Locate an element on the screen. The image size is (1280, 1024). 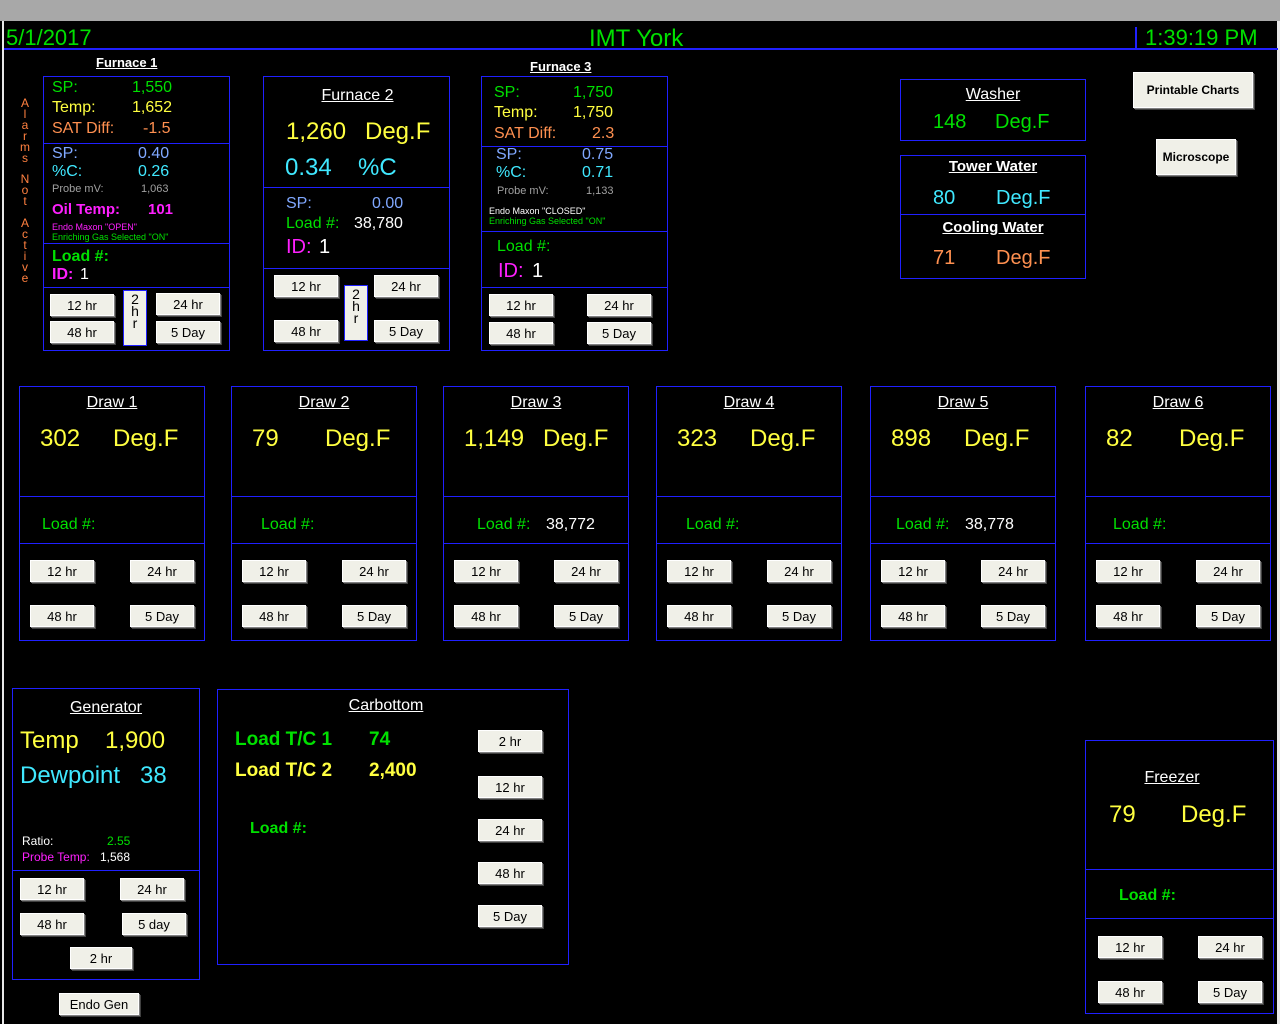
furnace1-5day-button: 5 Day is located at coordinates (188, 332).